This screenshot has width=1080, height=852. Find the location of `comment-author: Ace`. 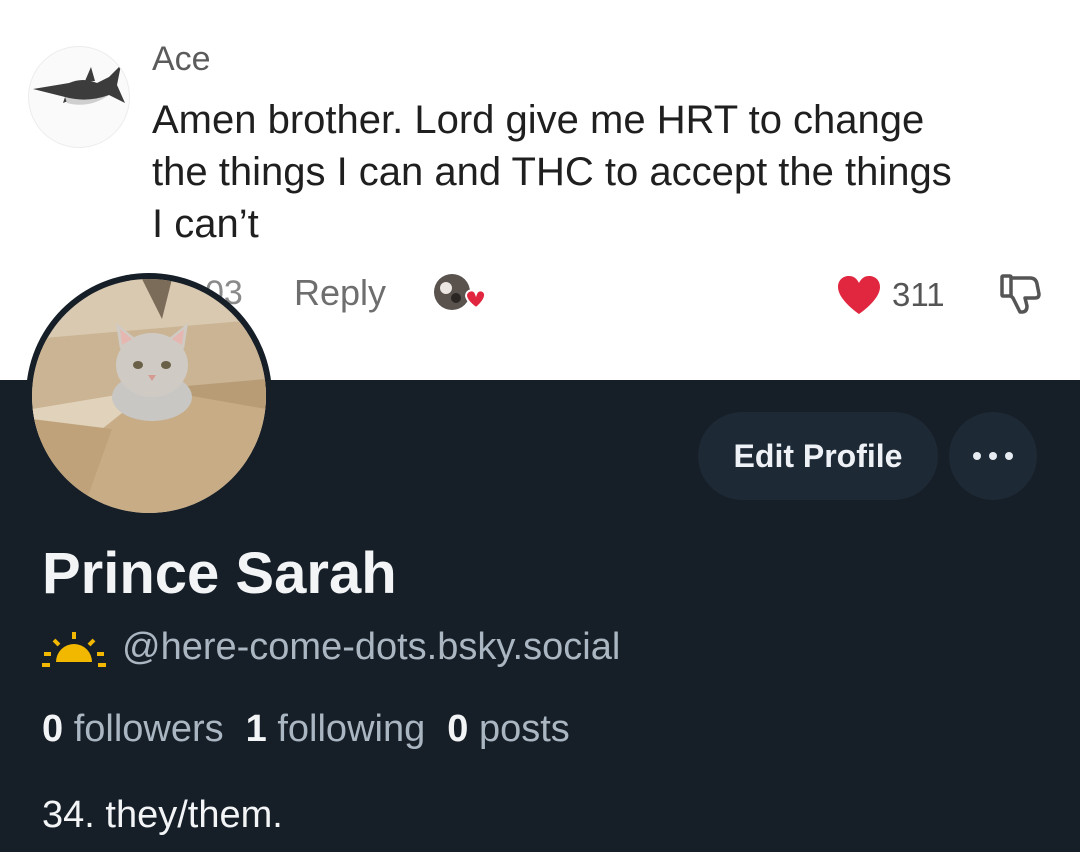

comment-author: Ace is located at coordinates (181, 59).